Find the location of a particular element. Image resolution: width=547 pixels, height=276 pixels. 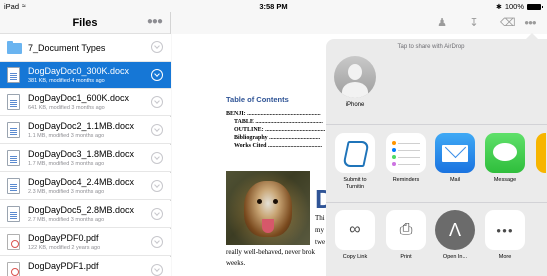

file-name: DogDayDoc2_1.1MB.docx is located at coordinates (81, 126).